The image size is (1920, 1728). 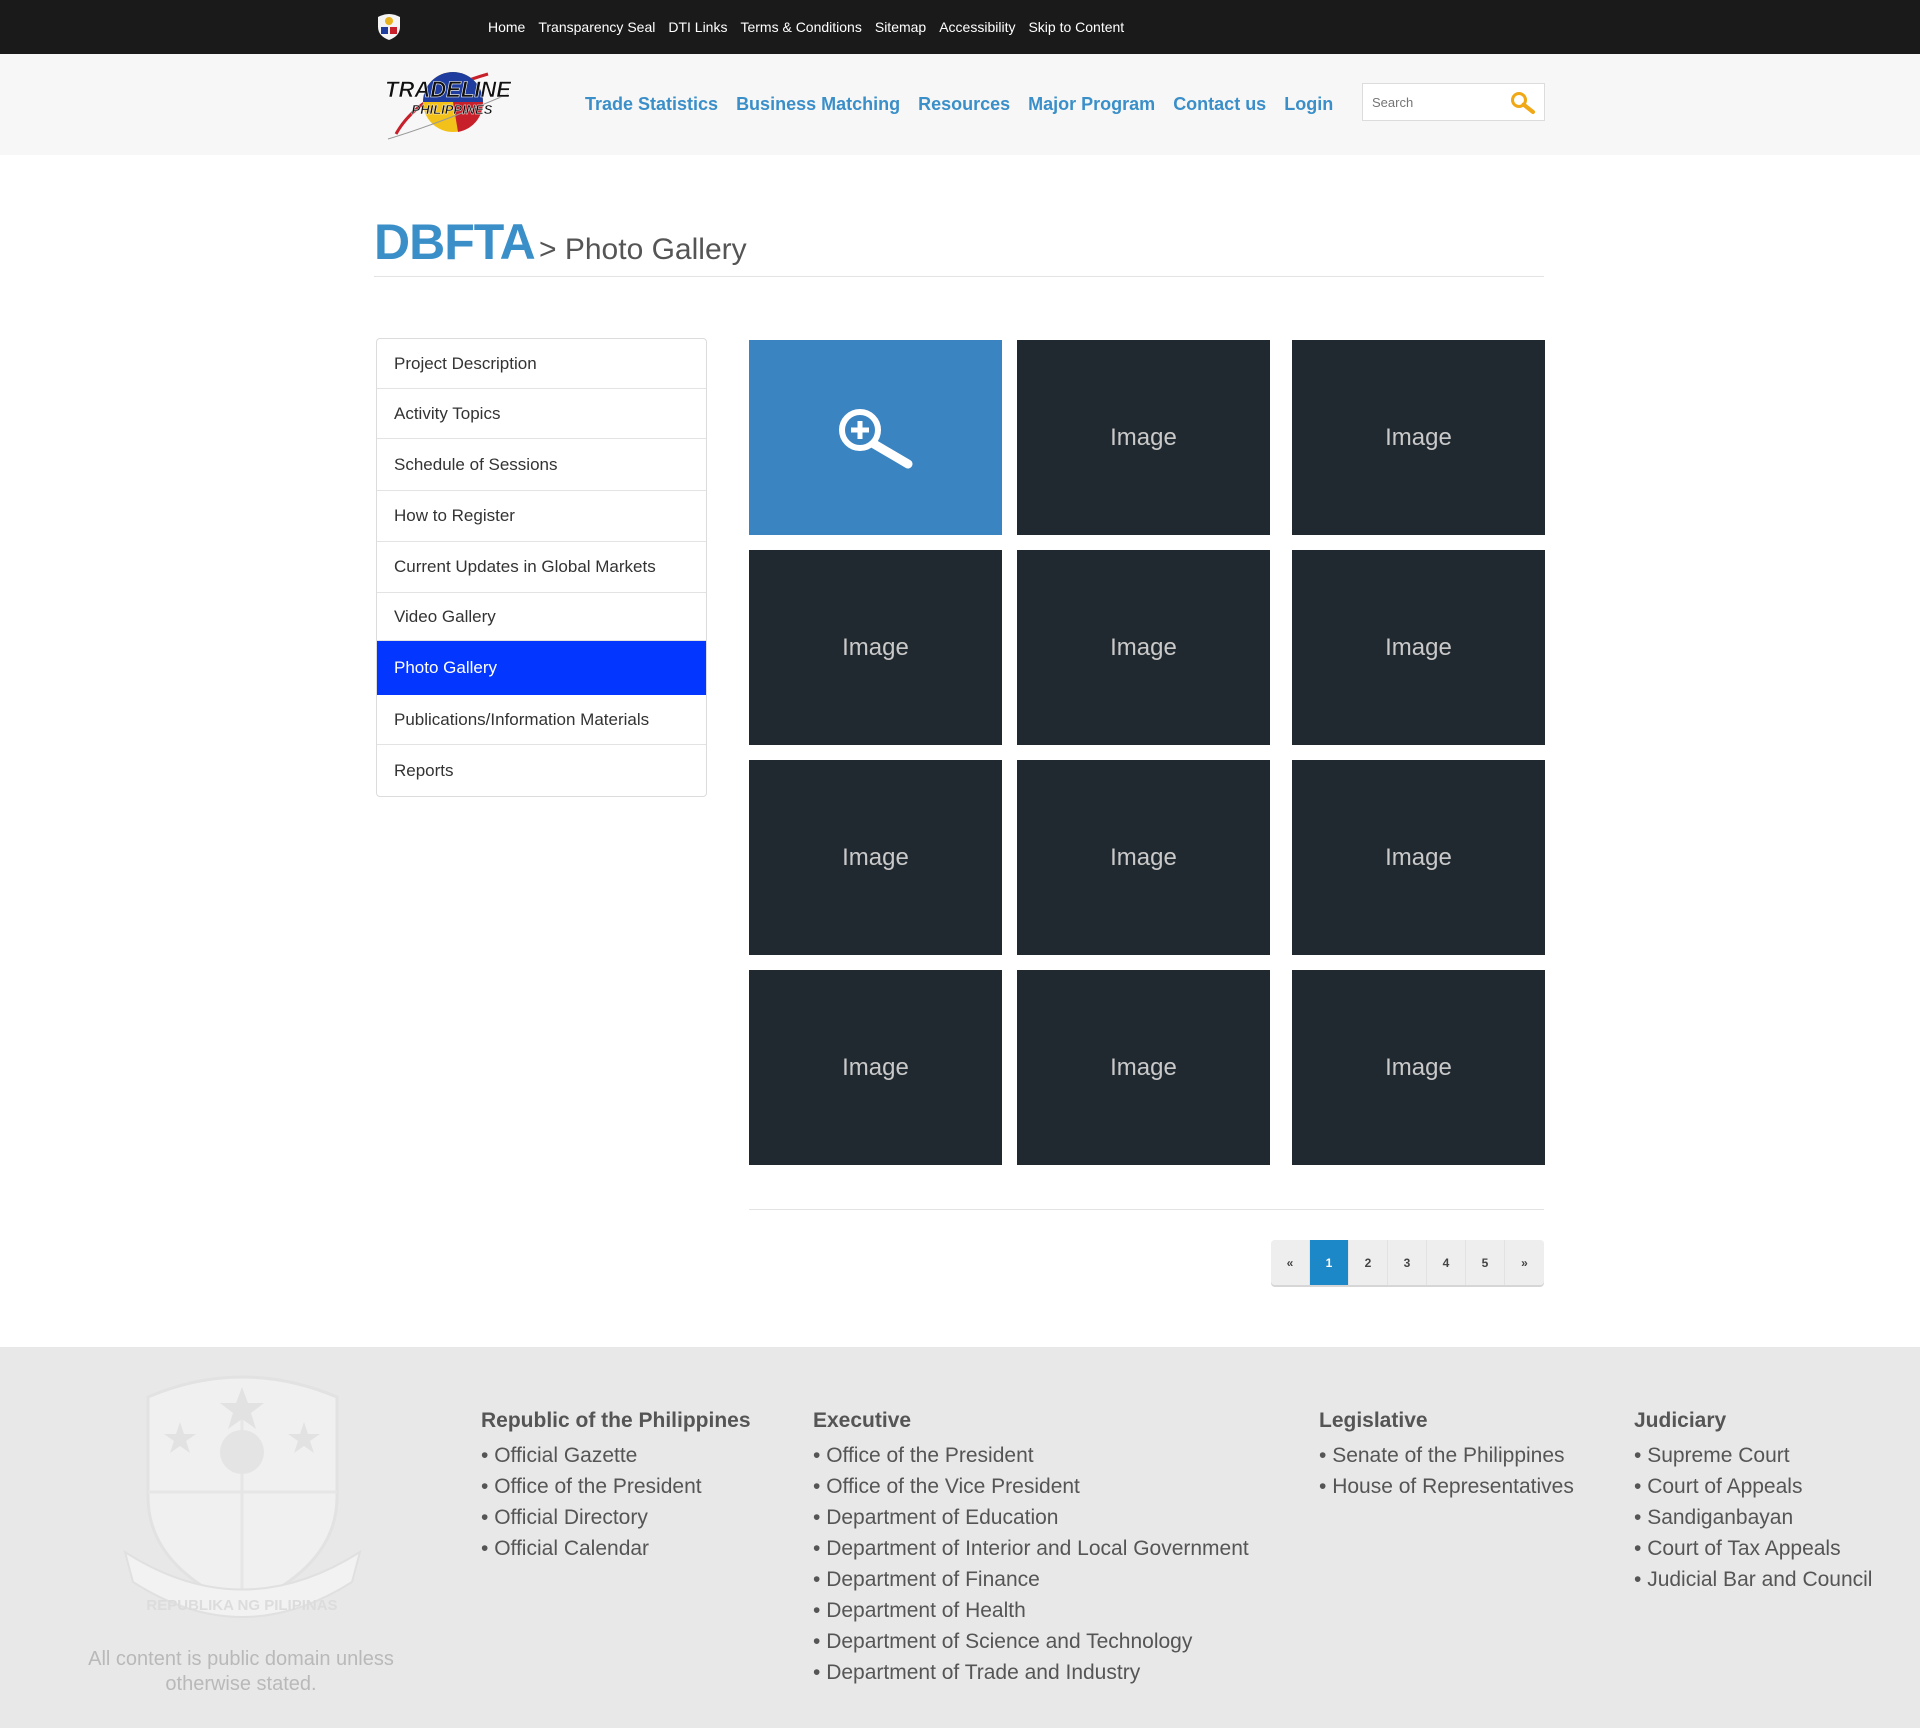 What do you see at coordinates (616, 1420) in the screenshot?
I see `footer-heading: Republic of the Philippines` at bounding box center [616, 1420].